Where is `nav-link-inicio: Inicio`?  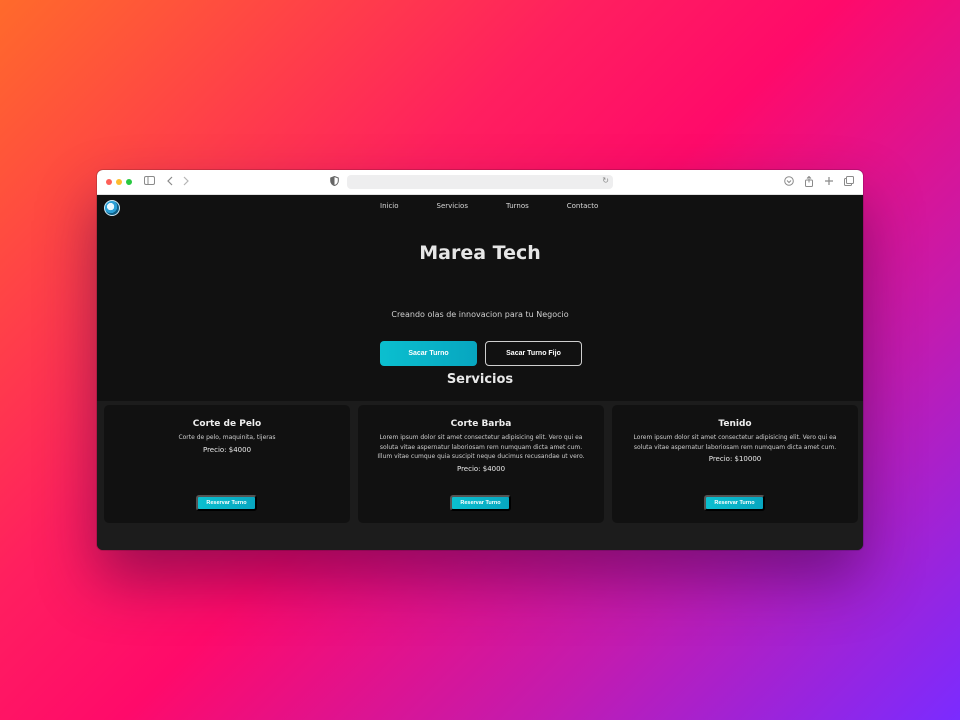 nav-link-inicio: Inicio is located at coordinates (389, 206).